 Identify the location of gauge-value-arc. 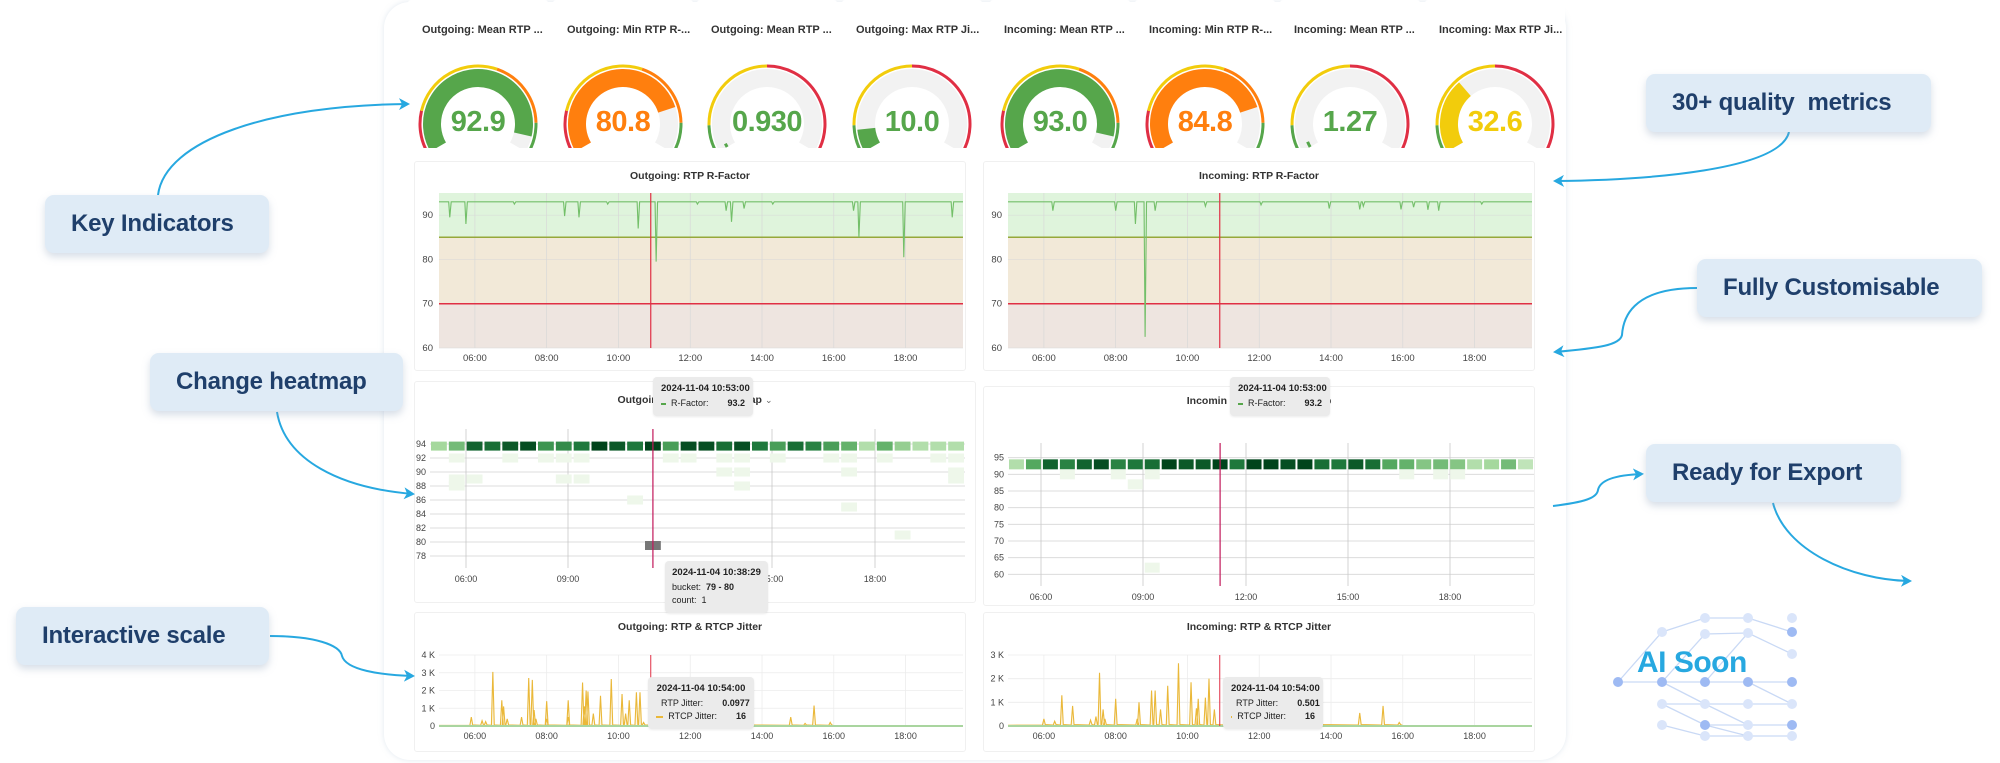
(726, 145).